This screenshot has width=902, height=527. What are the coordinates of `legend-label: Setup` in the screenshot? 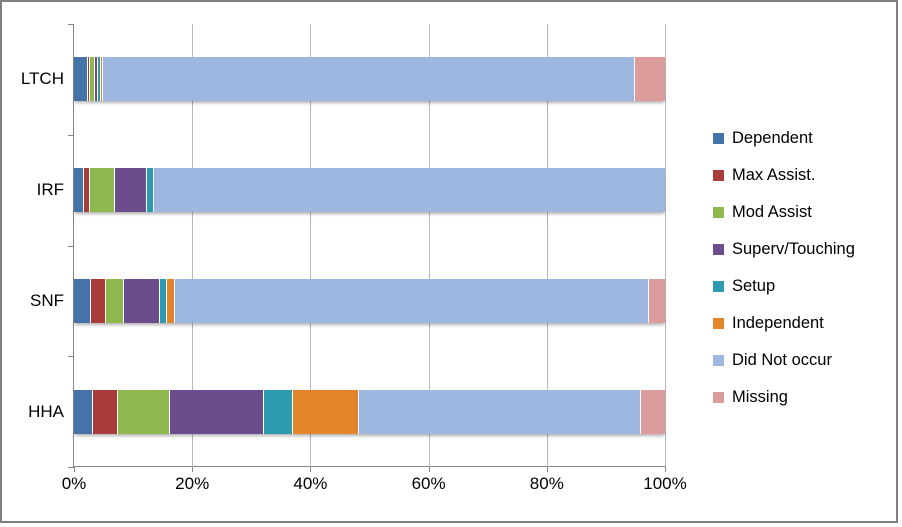 It's located at (754, 286).